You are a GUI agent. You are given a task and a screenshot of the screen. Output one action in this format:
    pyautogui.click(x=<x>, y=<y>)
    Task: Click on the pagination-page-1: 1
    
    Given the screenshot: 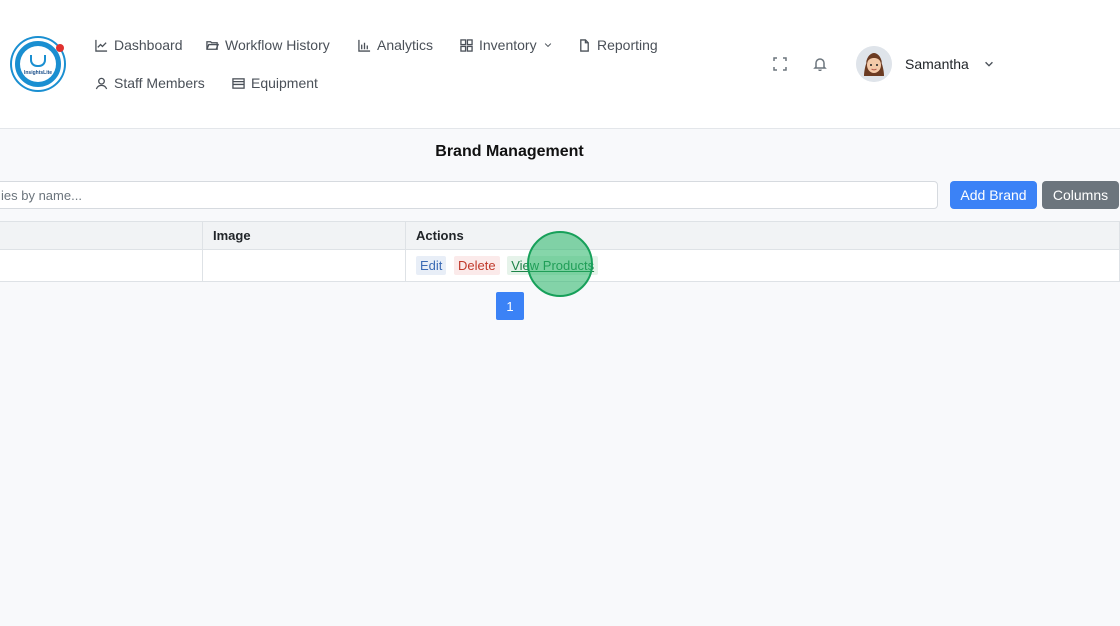 What is the action you would take?
    pyautogui.click(x=510, y=306)
    